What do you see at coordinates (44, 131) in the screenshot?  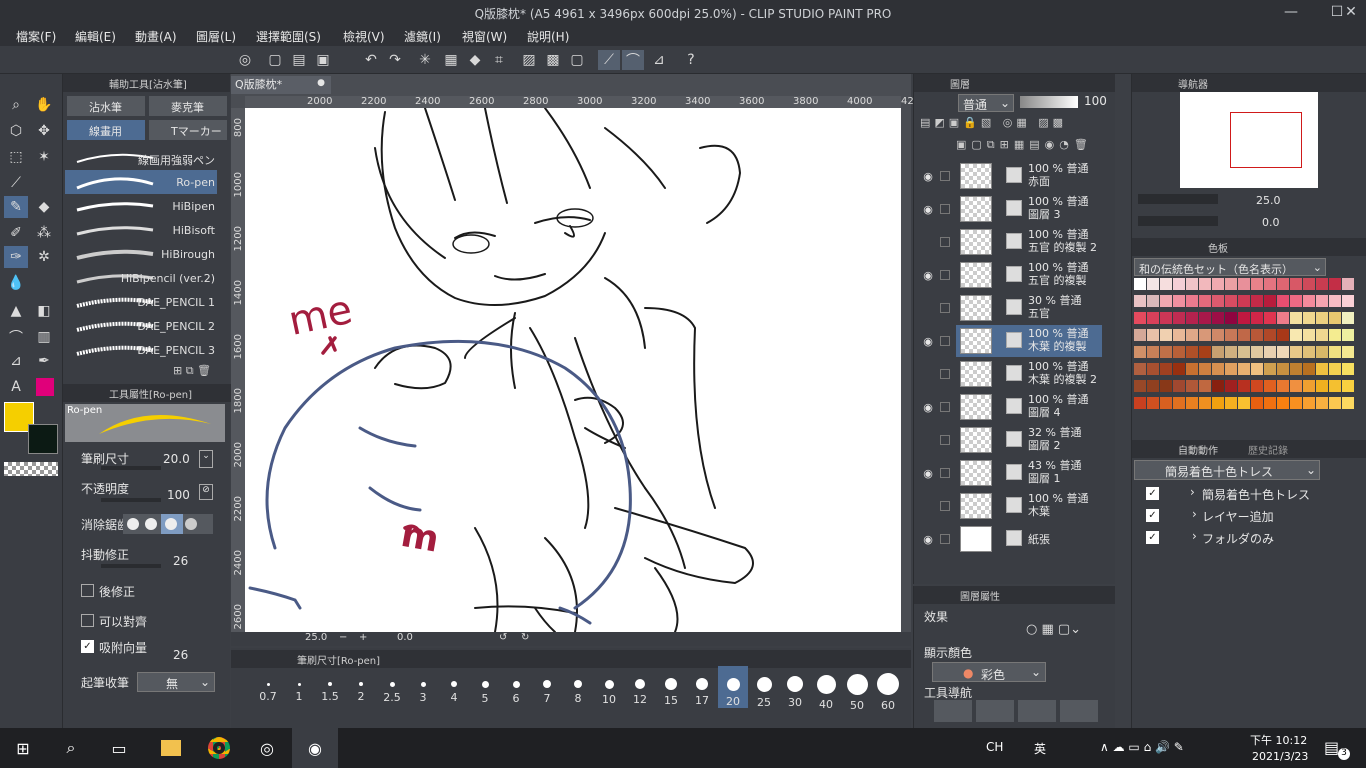 I see `move-tool-icon: ✥` at bounding box center [44, 131].